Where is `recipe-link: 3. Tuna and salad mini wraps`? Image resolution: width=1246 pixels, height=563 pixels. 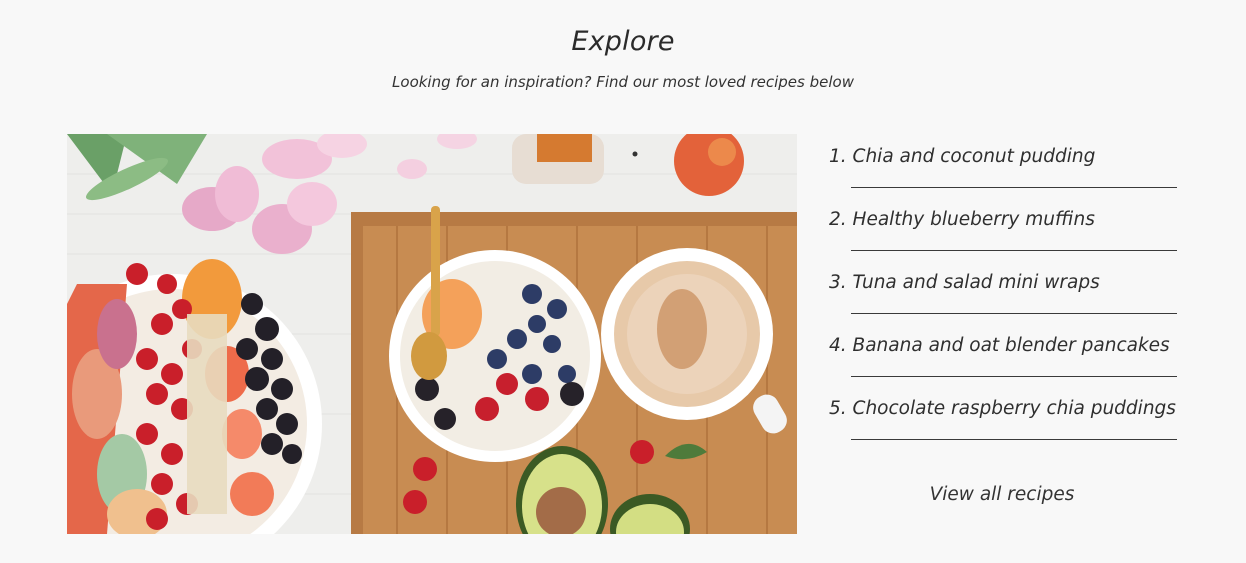 recipe-link: 3. Tuna and salad mini wraps is located at coordinates (964, 282).